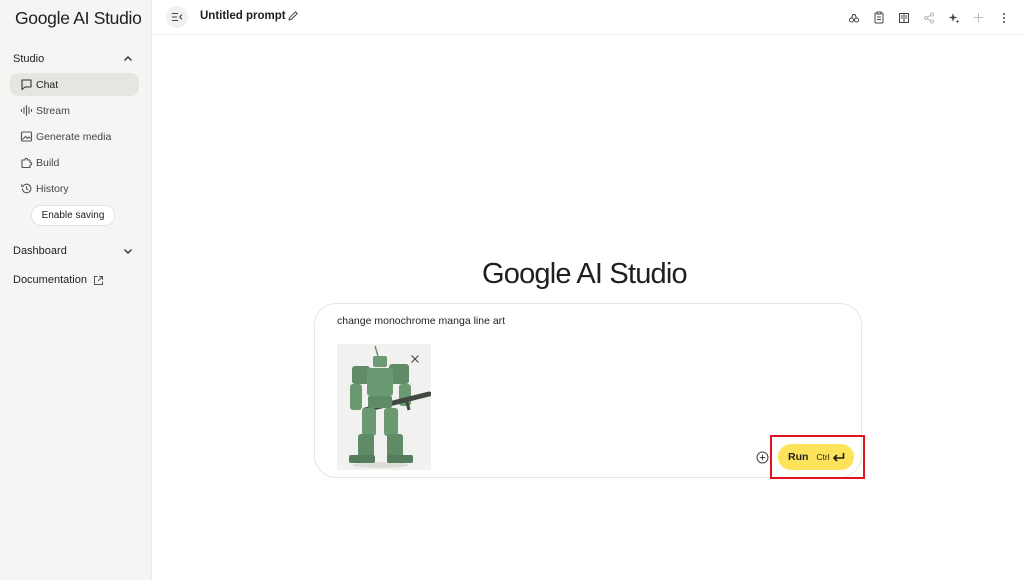  I want to click on chevron-up-icon, so click(128, 59).